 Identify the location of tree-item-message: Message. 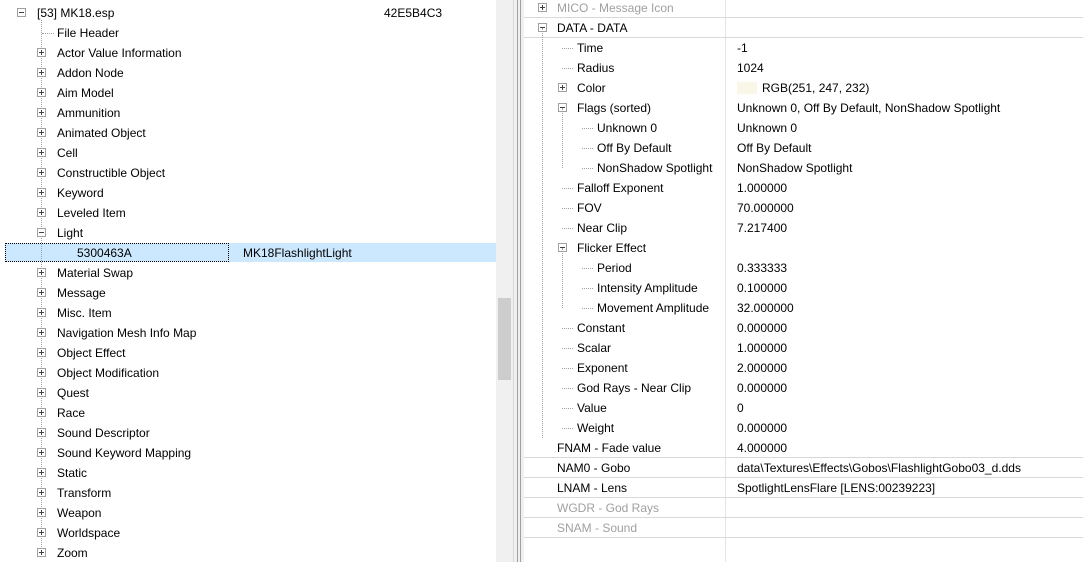
(248, 293).